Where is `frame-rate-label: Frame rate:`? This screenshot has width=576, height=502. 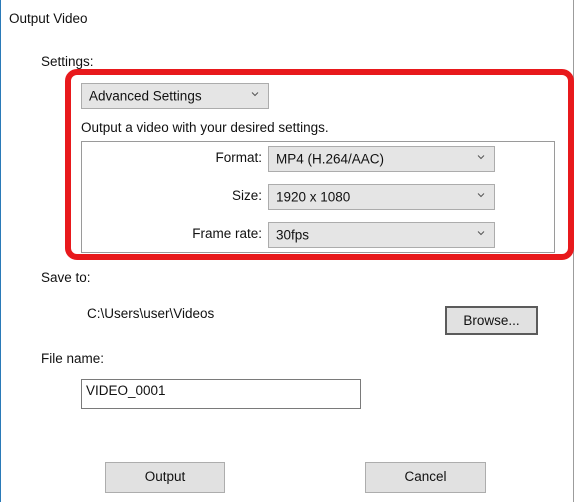
frame-rate-label: Frame rate: is located at coordinates (227, 233).